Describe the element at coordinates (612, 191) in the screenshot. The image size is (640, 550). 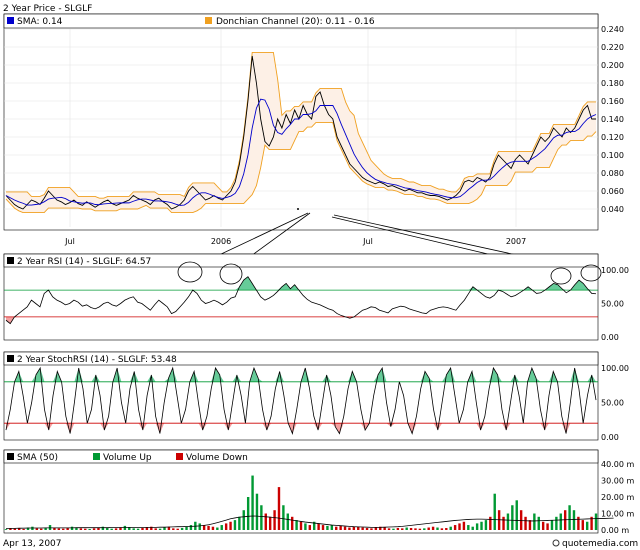
I see `price-ytick: 0.060` at that location.